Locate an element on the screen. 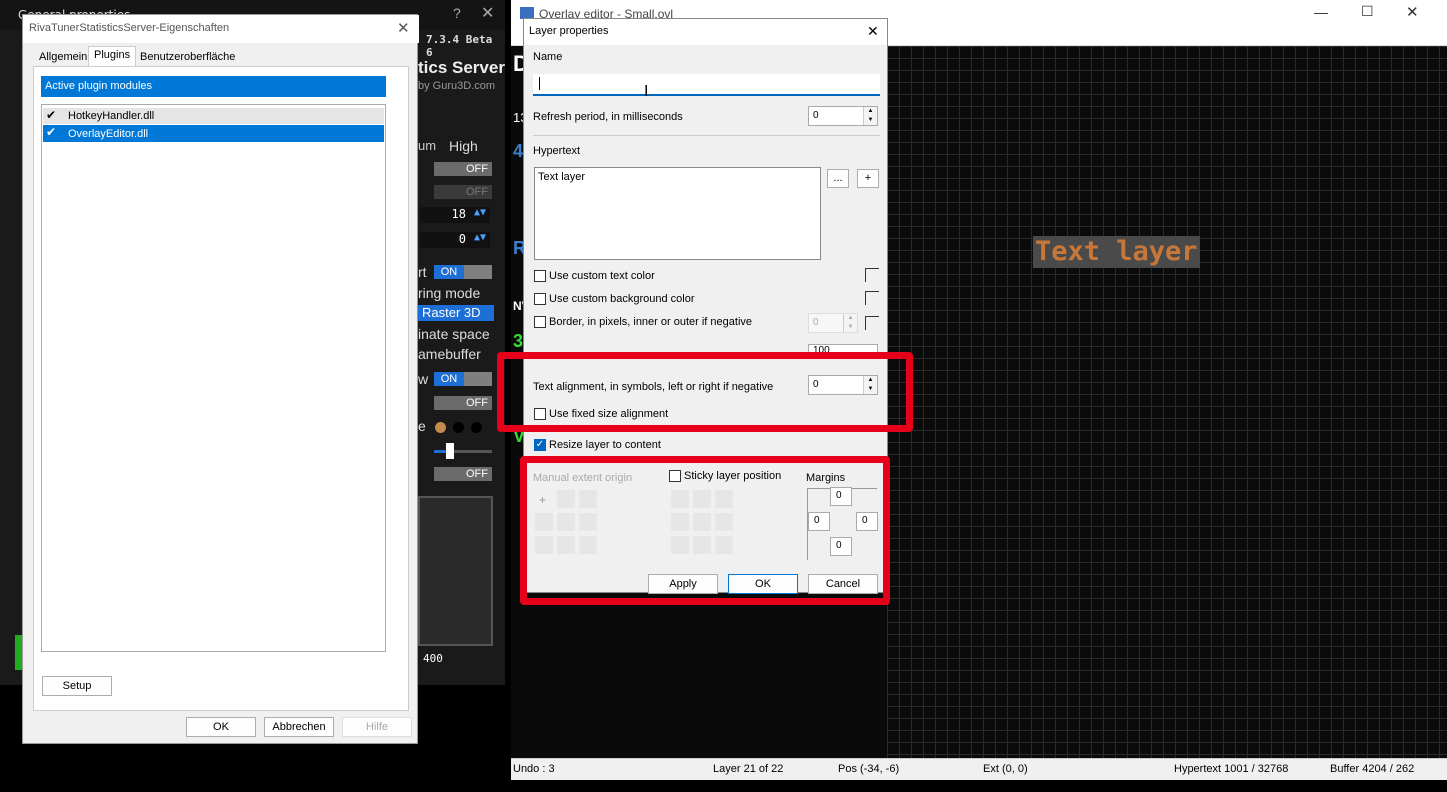  toggle-on-2: ON is located at coordinates (463, 379).